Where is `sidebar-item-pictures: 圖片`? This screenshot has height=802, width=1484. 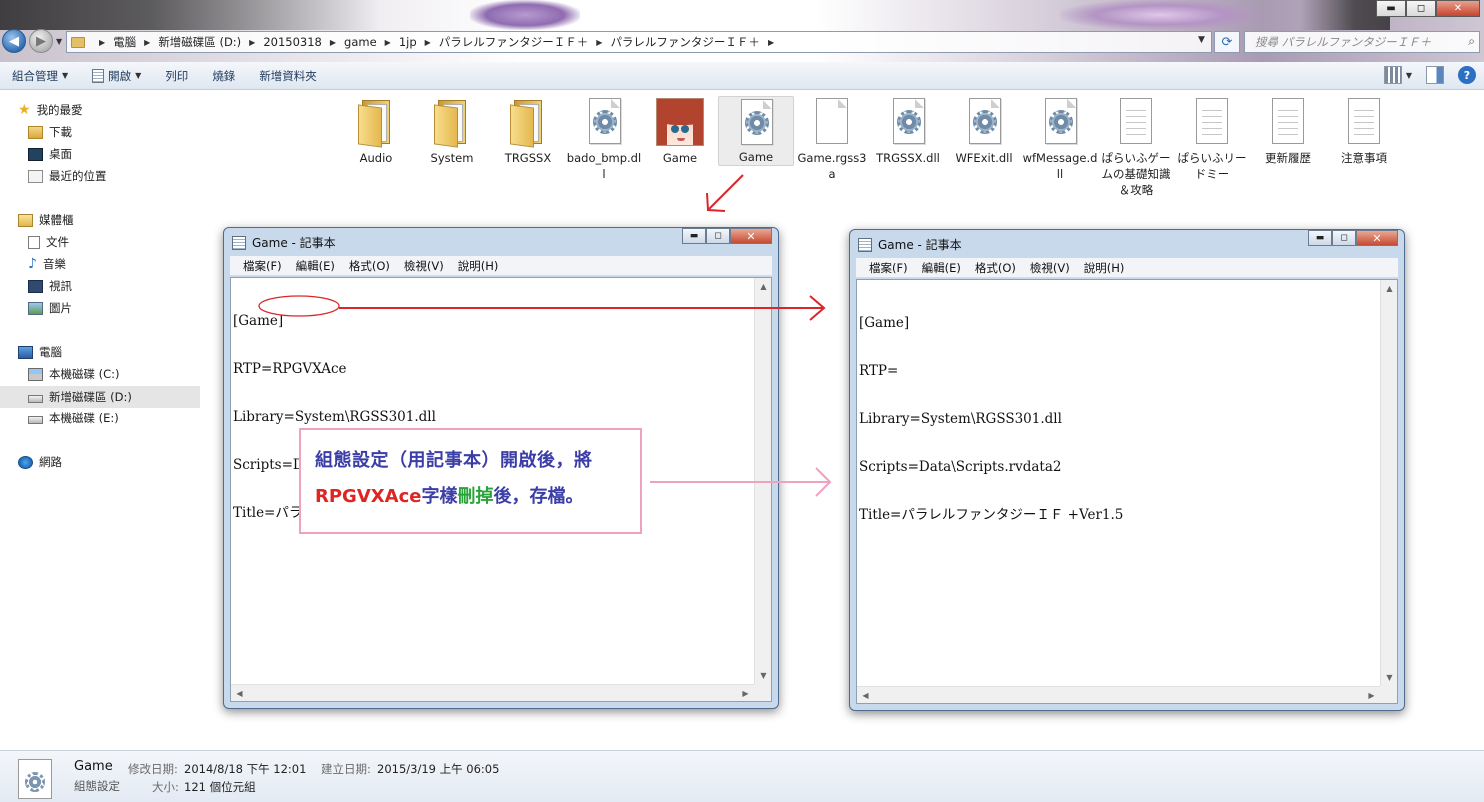
sidebar-item-pictures: 圖片 is located at coordinates (50, 308).